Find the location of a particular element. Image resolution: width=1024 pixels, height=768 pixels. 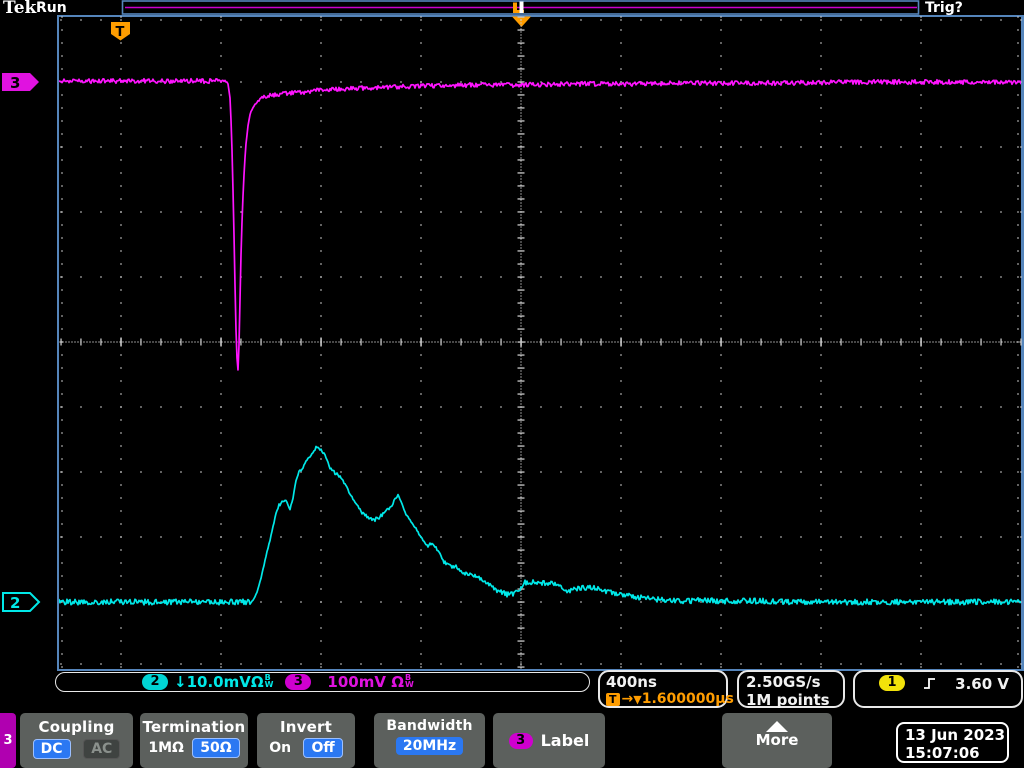

coupling-dc-option: DC is located at coordinates (51, 749).